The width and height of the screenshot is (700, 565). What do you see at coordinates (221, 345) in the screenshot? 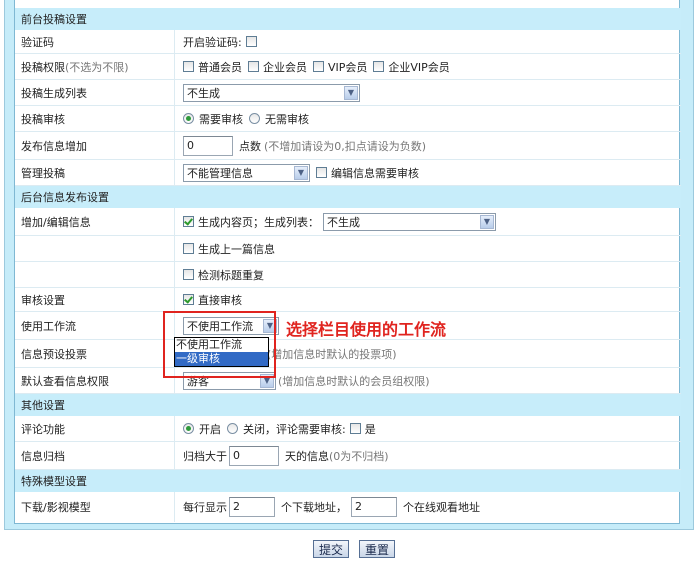
I see `workflow-option: 不使用工作流` at bounding box center [221, 345].